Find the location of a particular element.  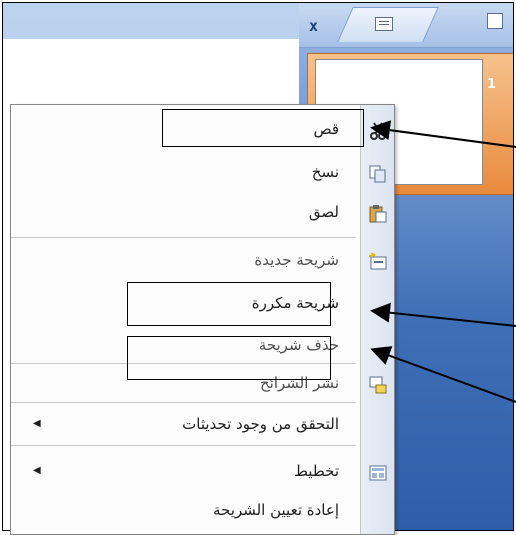

arrow-delete is located at coordinates (443, 374).